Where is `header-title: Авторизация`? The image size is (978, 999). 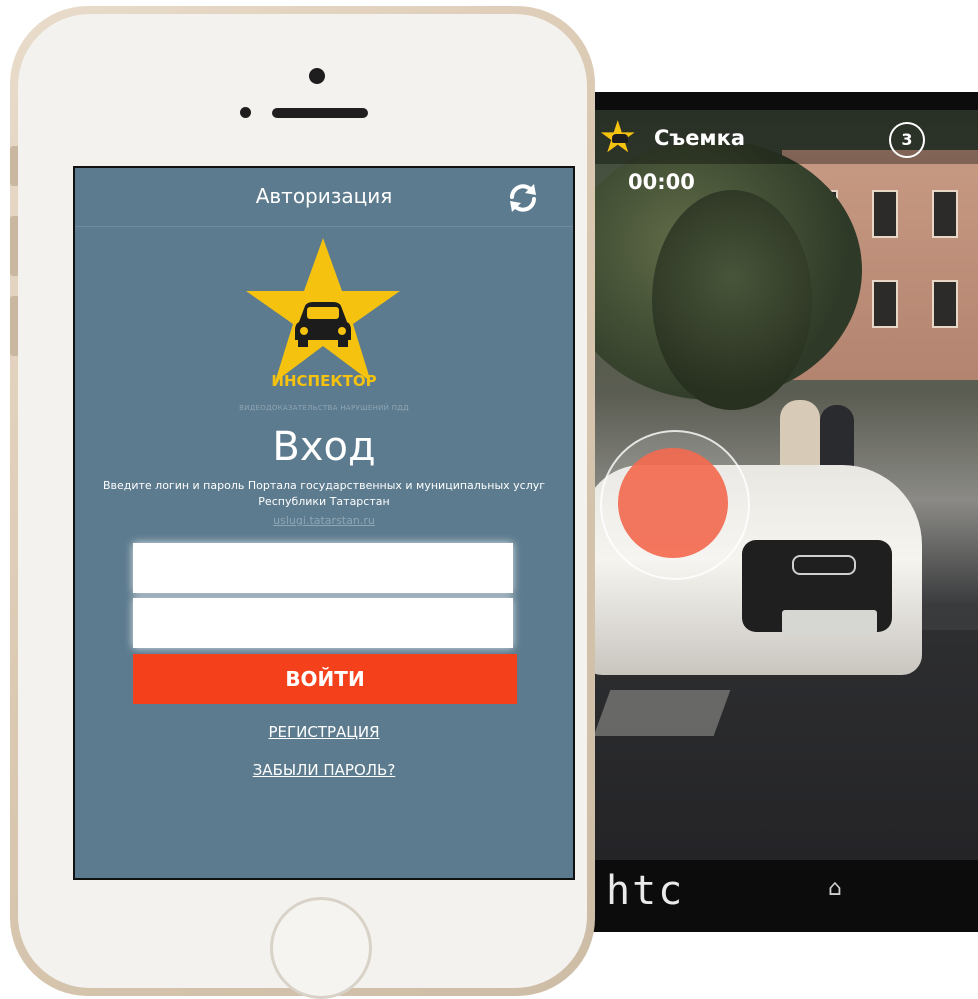
header-title: Авторизация is located at coordinates (324, 196).